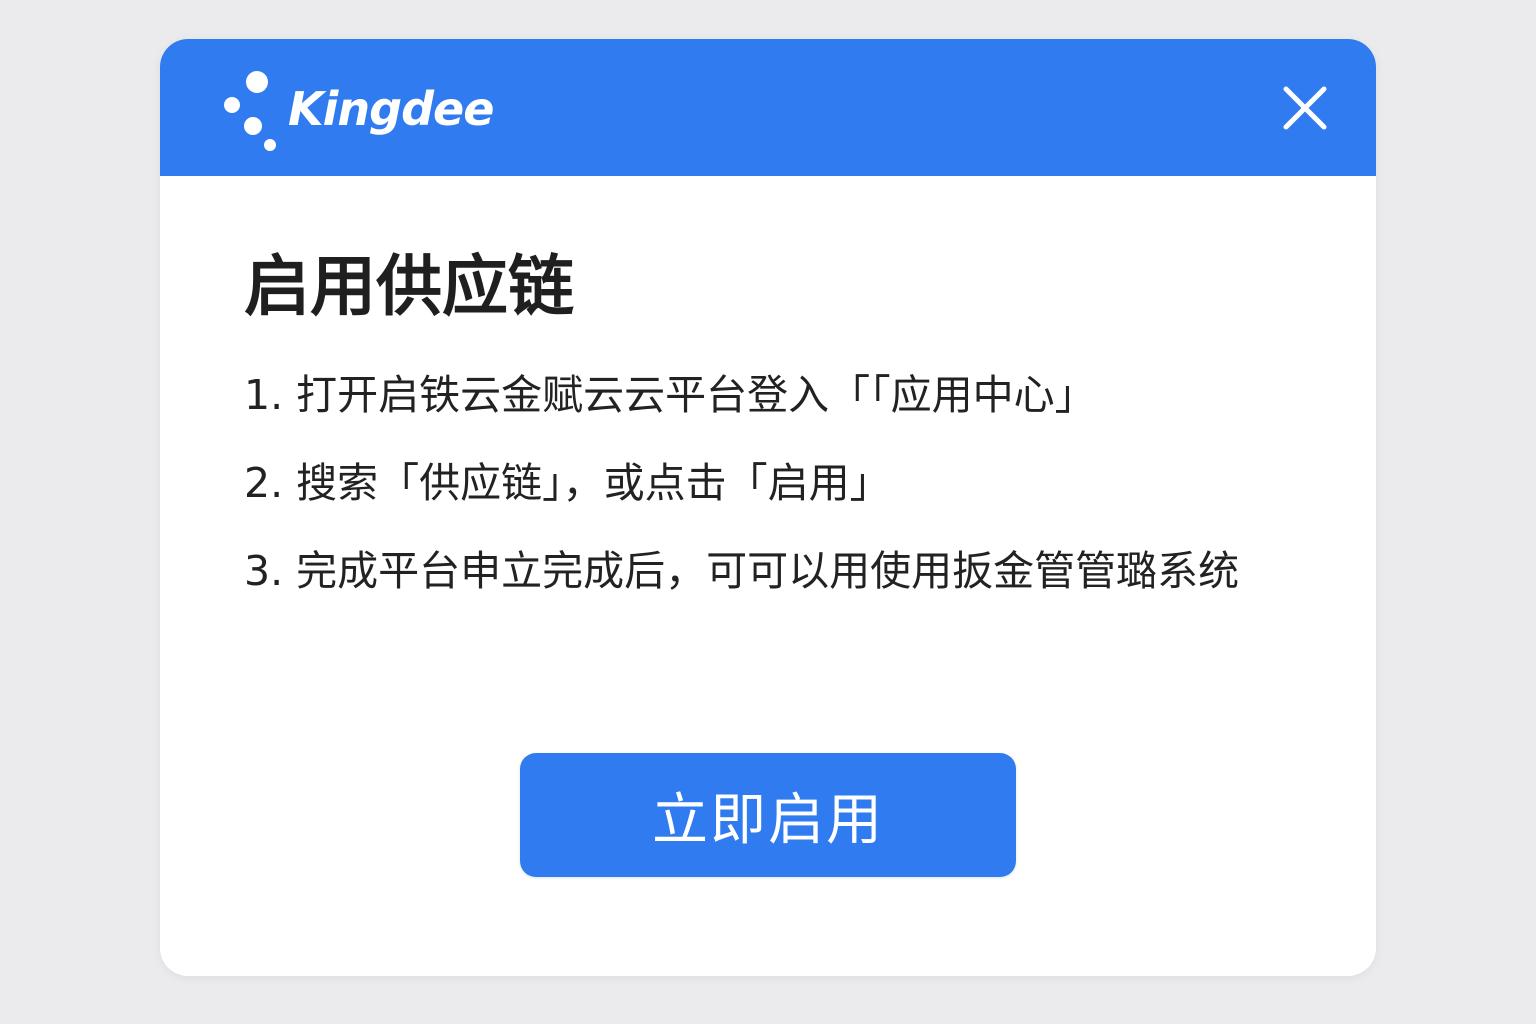  What do you see at coordinates (742, 571) in the screenshot?
I see `step-item-3: 3. 完成平台申立完成后，可可以用使用扳金管管璐系统` at bounding box center [742, 571].